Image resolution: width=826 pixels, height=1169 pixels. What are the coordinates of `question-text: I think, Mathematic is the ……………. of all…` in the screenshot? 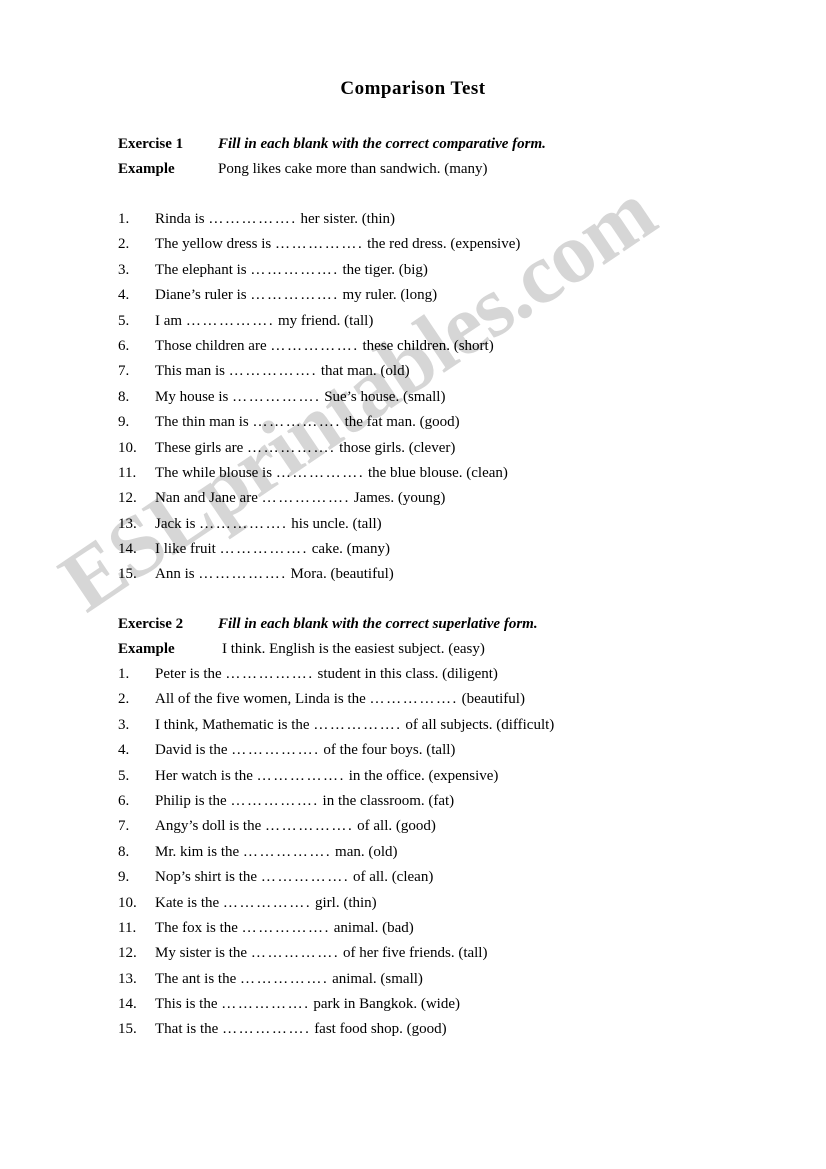 It's located at (354, 725).